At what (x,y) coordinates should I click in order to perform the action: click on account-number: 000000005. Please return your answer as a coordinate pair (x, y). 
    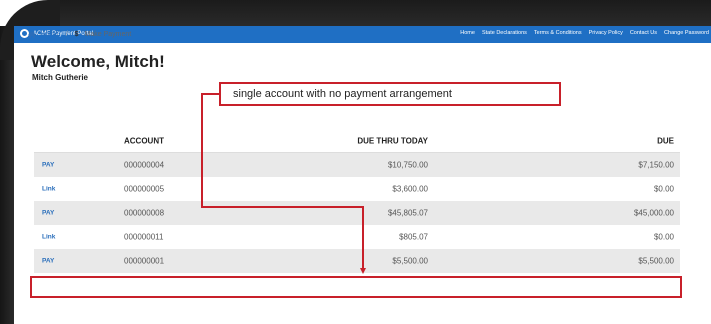
    Looking at the image, I should click on (144, 189).